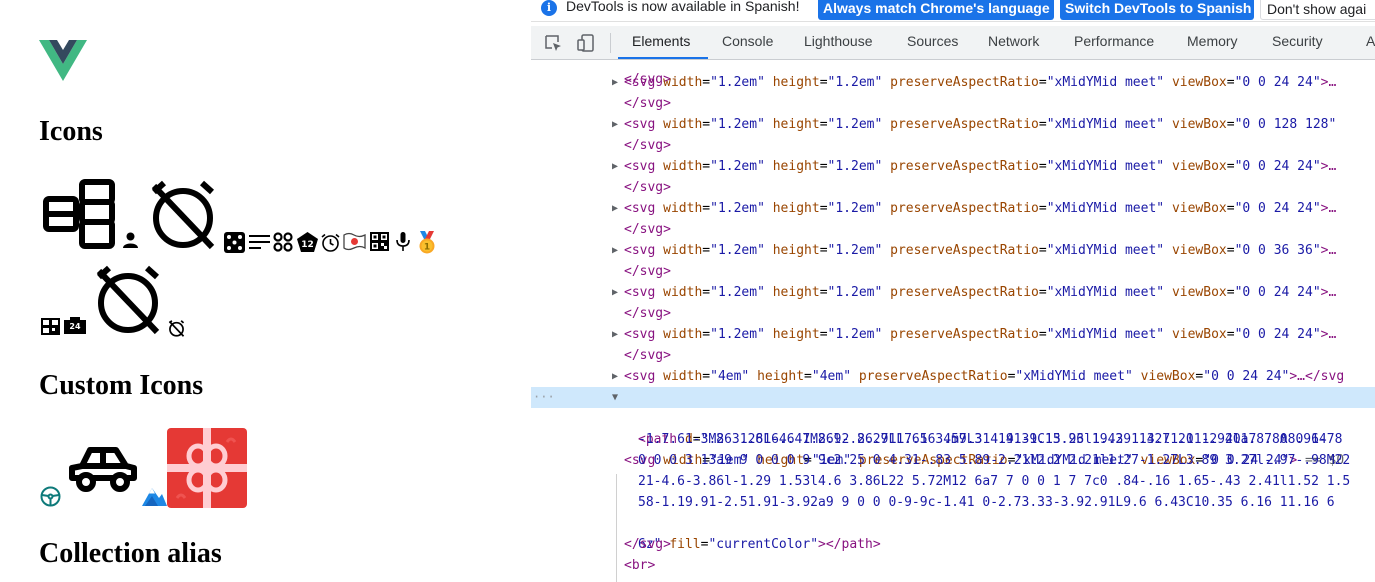 This screenshot has height=582, width=1375. What do you see at coordinates (130, 240) in the screenshot?
I see `person-icon` at bounding box center [130, 240].